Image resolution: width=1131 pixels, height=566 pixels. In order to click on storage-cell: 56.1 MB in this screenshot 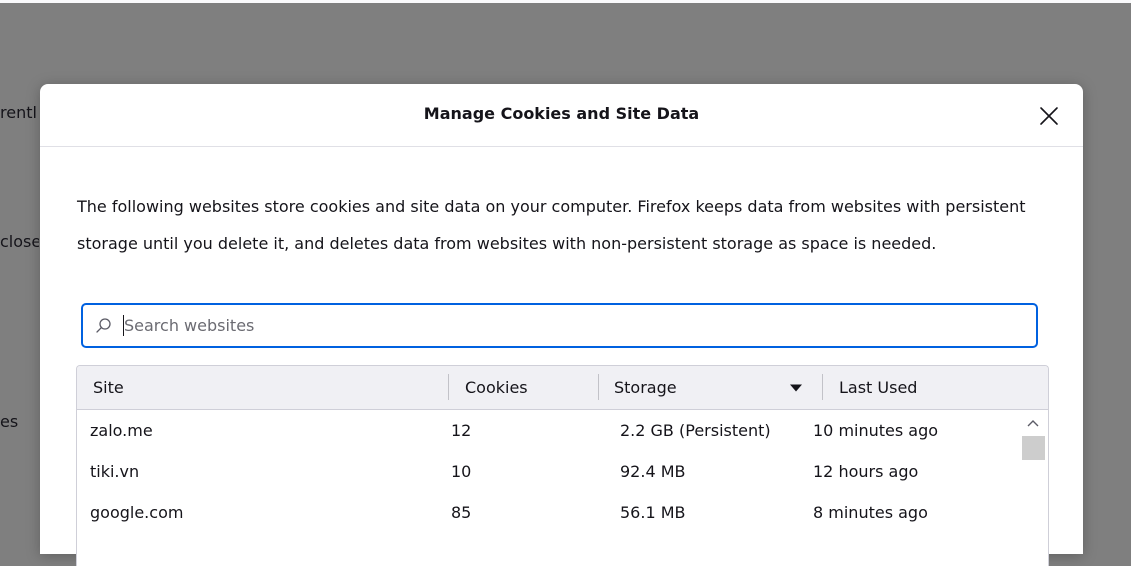, I will do `click(653, 512)`.